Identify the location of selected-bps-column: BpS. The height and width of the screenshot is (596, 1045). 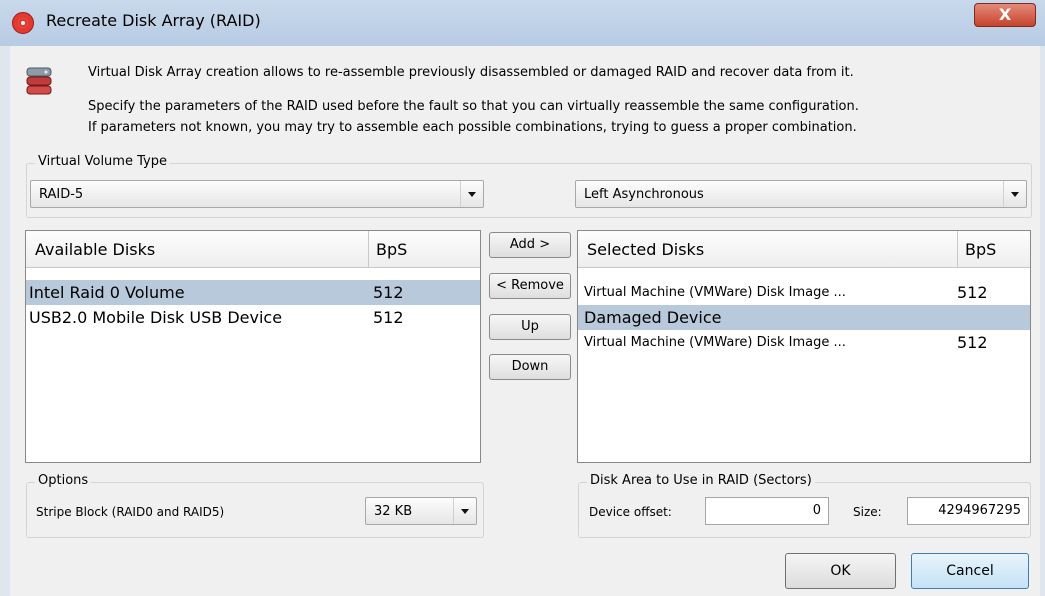
(980, 249).